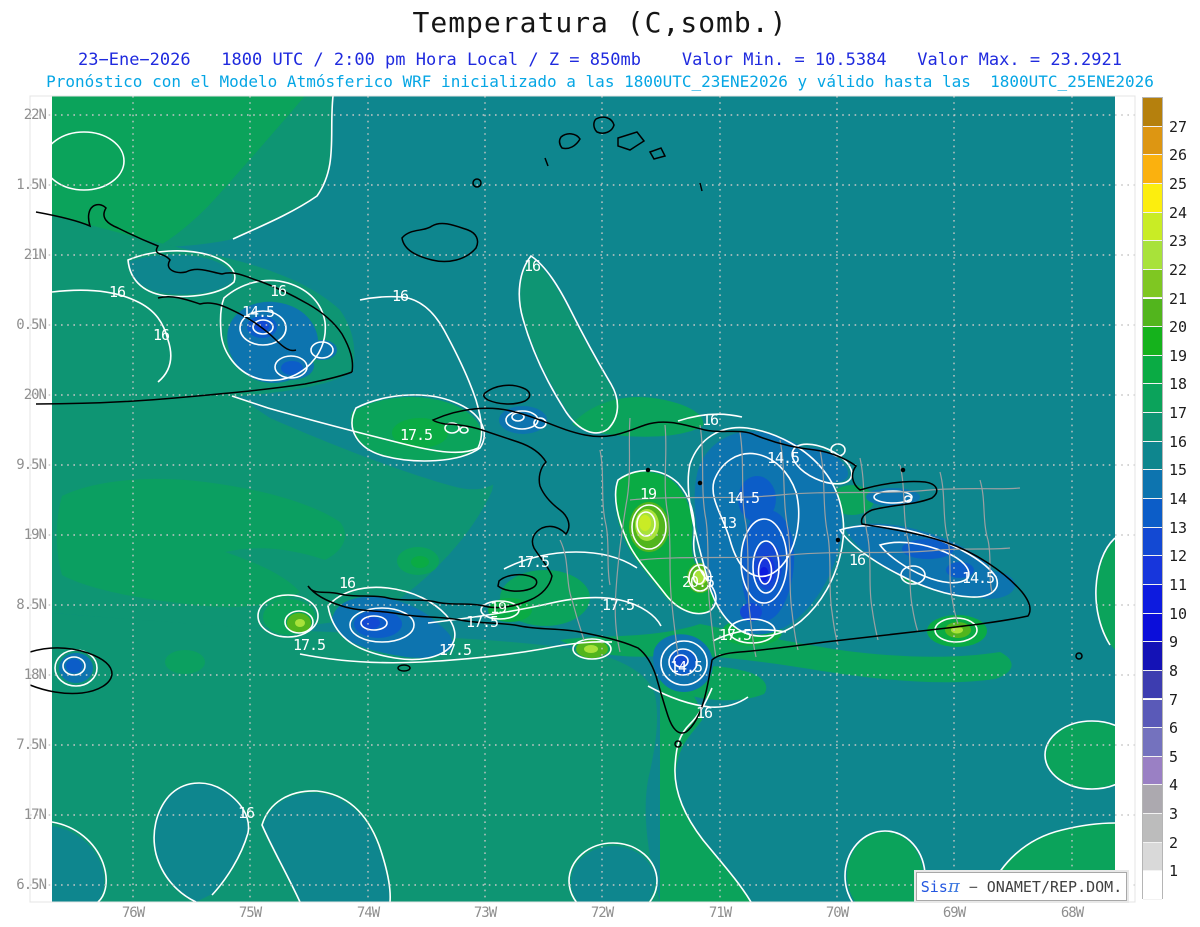  Describe the element at coordinates (1072, 913) in the screenshot. I see `x-axis-tick-label: 68W` at that location.